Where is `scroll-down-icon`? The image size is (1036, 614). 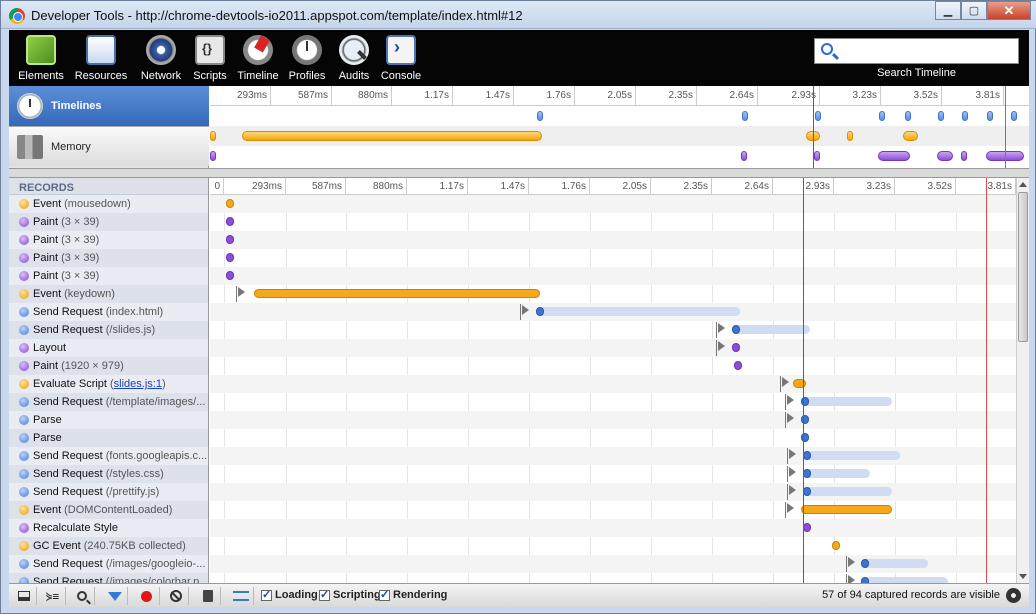
scroll-down-icon is located at coordinates (1023, 576).